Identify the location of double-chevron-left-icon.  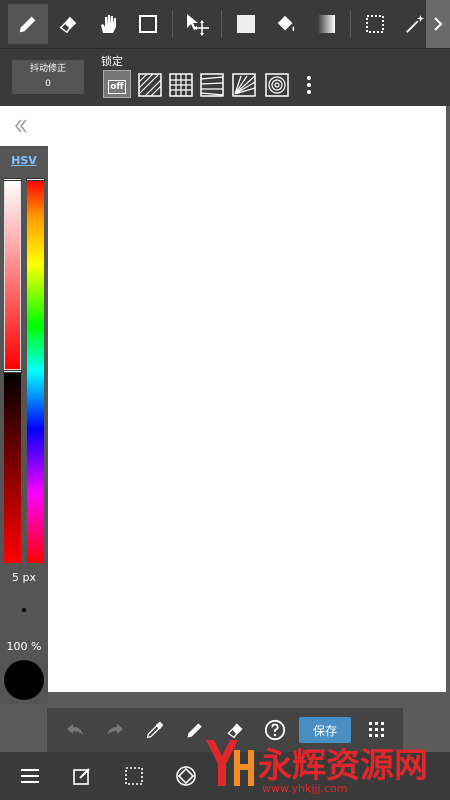
(21, 126).